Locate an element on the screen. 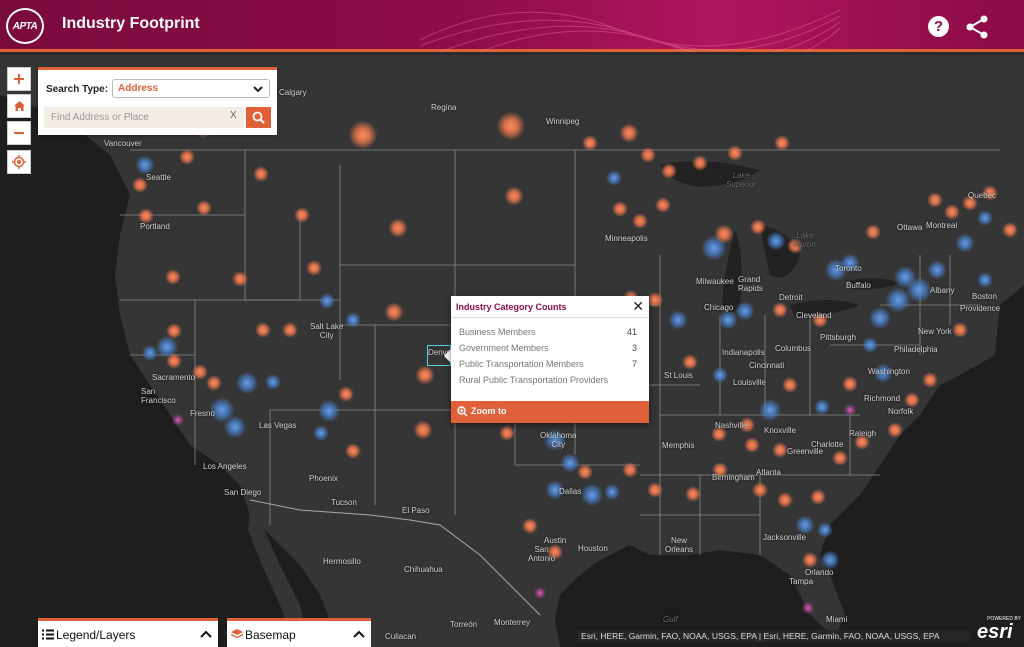  zoom-in-button is located at coordinates (19, 79).